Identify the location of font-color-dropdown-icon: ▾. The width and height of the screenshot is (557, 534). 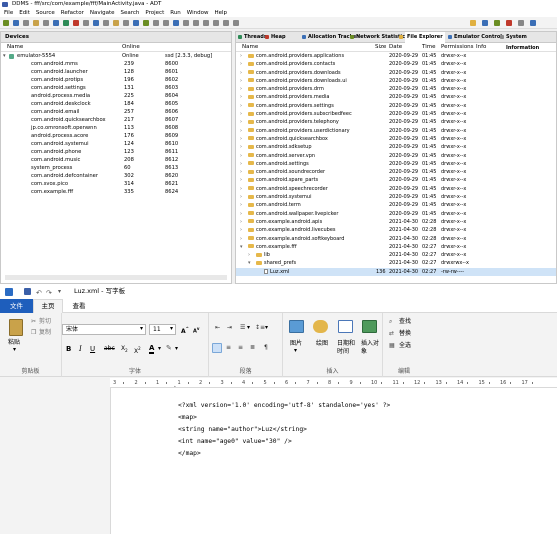
(159, 349).